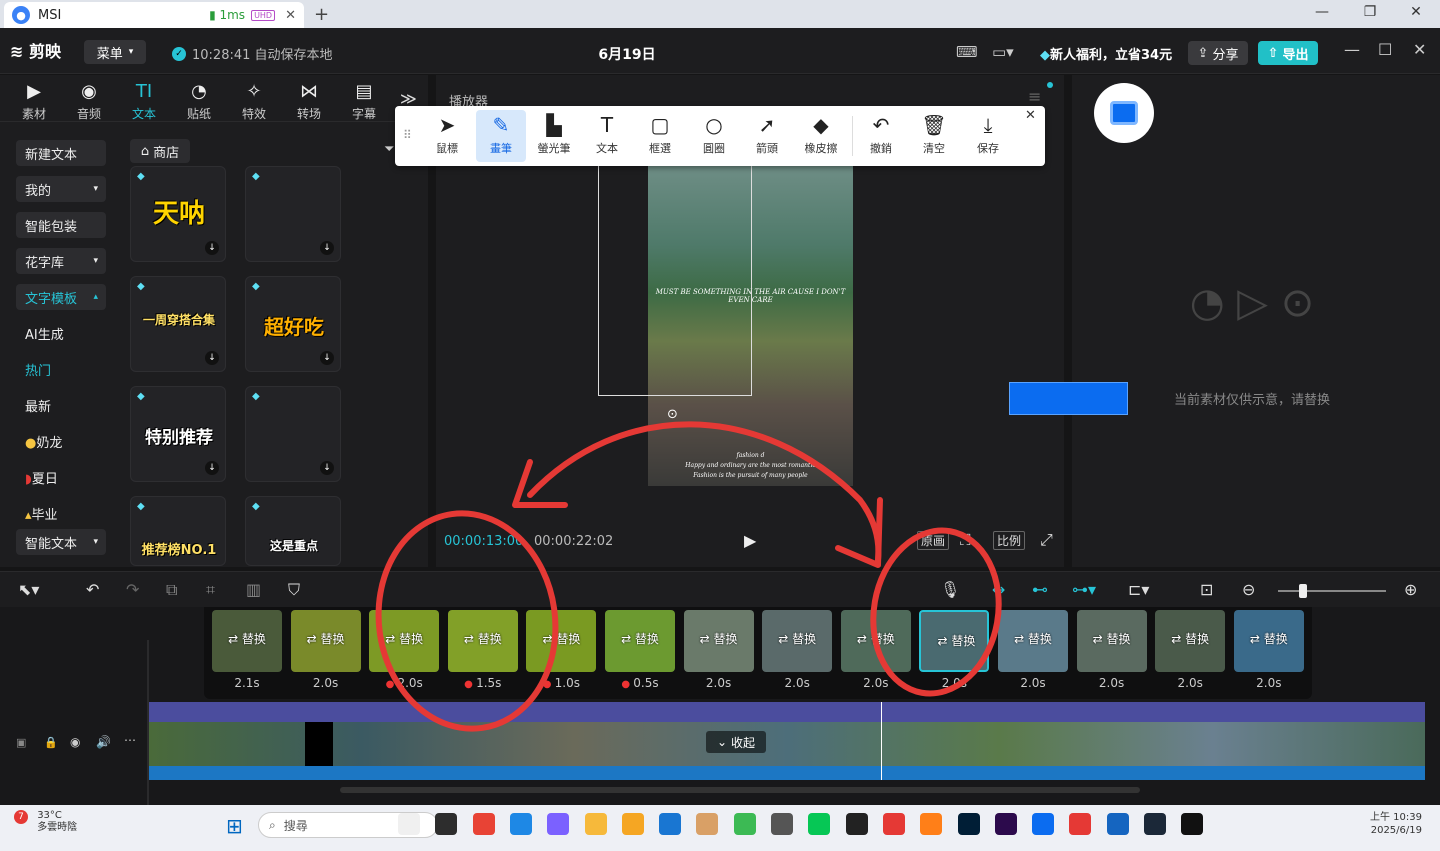 Image resolution: width=1440 pixels, height=851 pixels. Describe the element at coordinates (21, 817) in the screenshot. I see `notification-badge: 7` at that location.